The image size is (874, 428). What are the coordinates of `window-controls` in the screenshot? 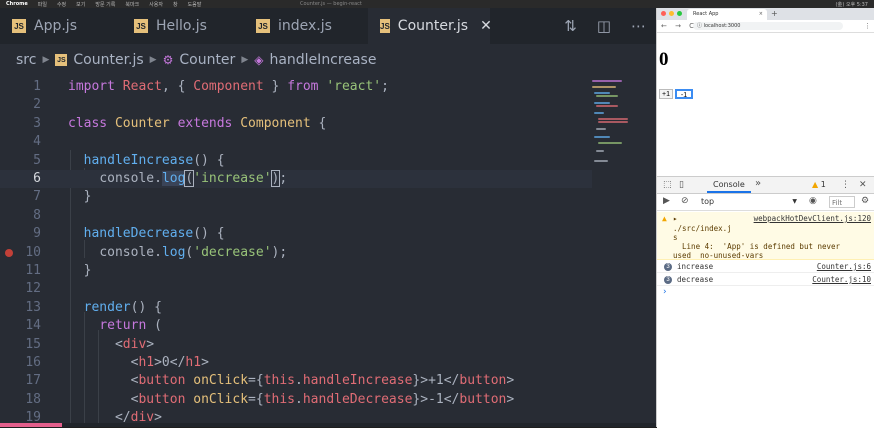 It's located at (671, 13).